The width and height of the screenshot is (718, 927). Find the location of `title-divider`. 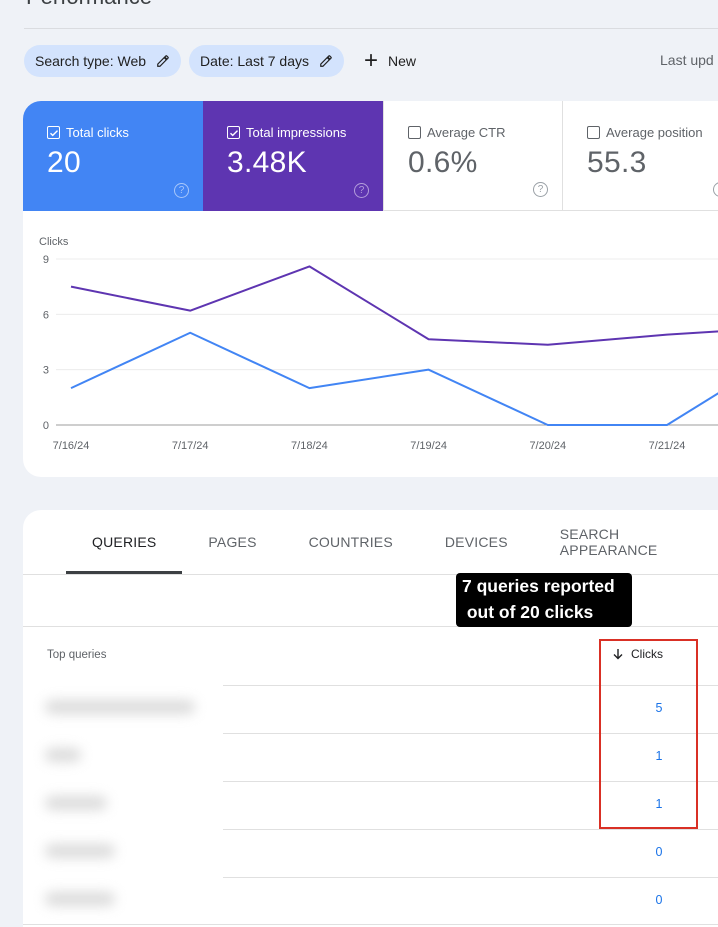

title-divider is located at coordinates (371, 28).